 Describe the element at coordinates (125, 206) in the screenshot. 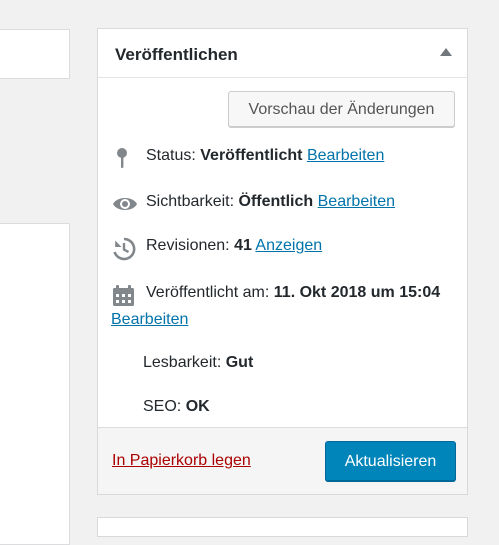

I see `eye-icon` at that location.